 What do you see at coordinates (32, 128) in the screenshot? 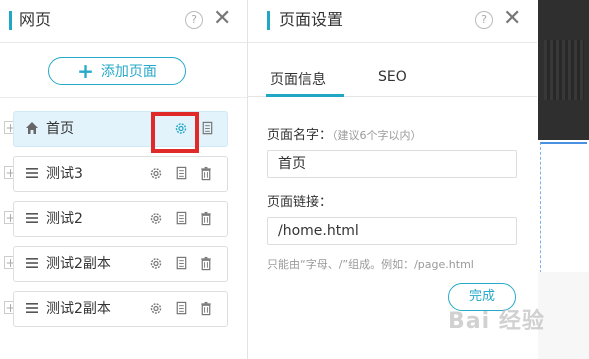
I see `home-icon` at bounding box center [32, 128].